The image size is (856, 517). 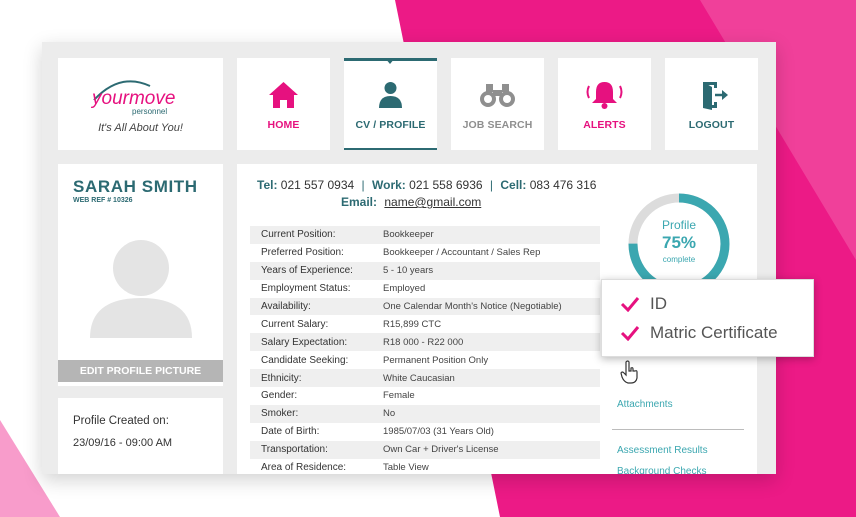 I want to click on popup-item-id: ID, so click(x=643, y=304).